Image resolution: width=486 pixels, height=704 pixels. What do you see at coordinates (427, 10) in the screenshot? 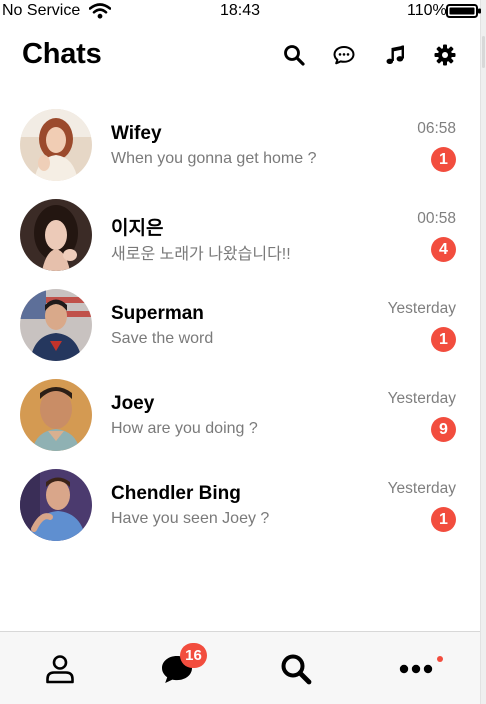
I see `battery-percentage: 110%` at bounding box center [427, 10].